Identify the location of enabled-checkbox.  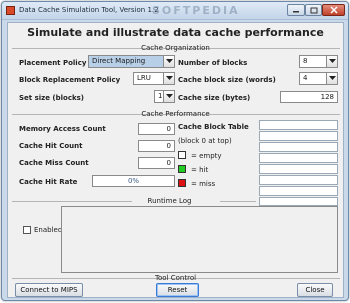
(27, 230).